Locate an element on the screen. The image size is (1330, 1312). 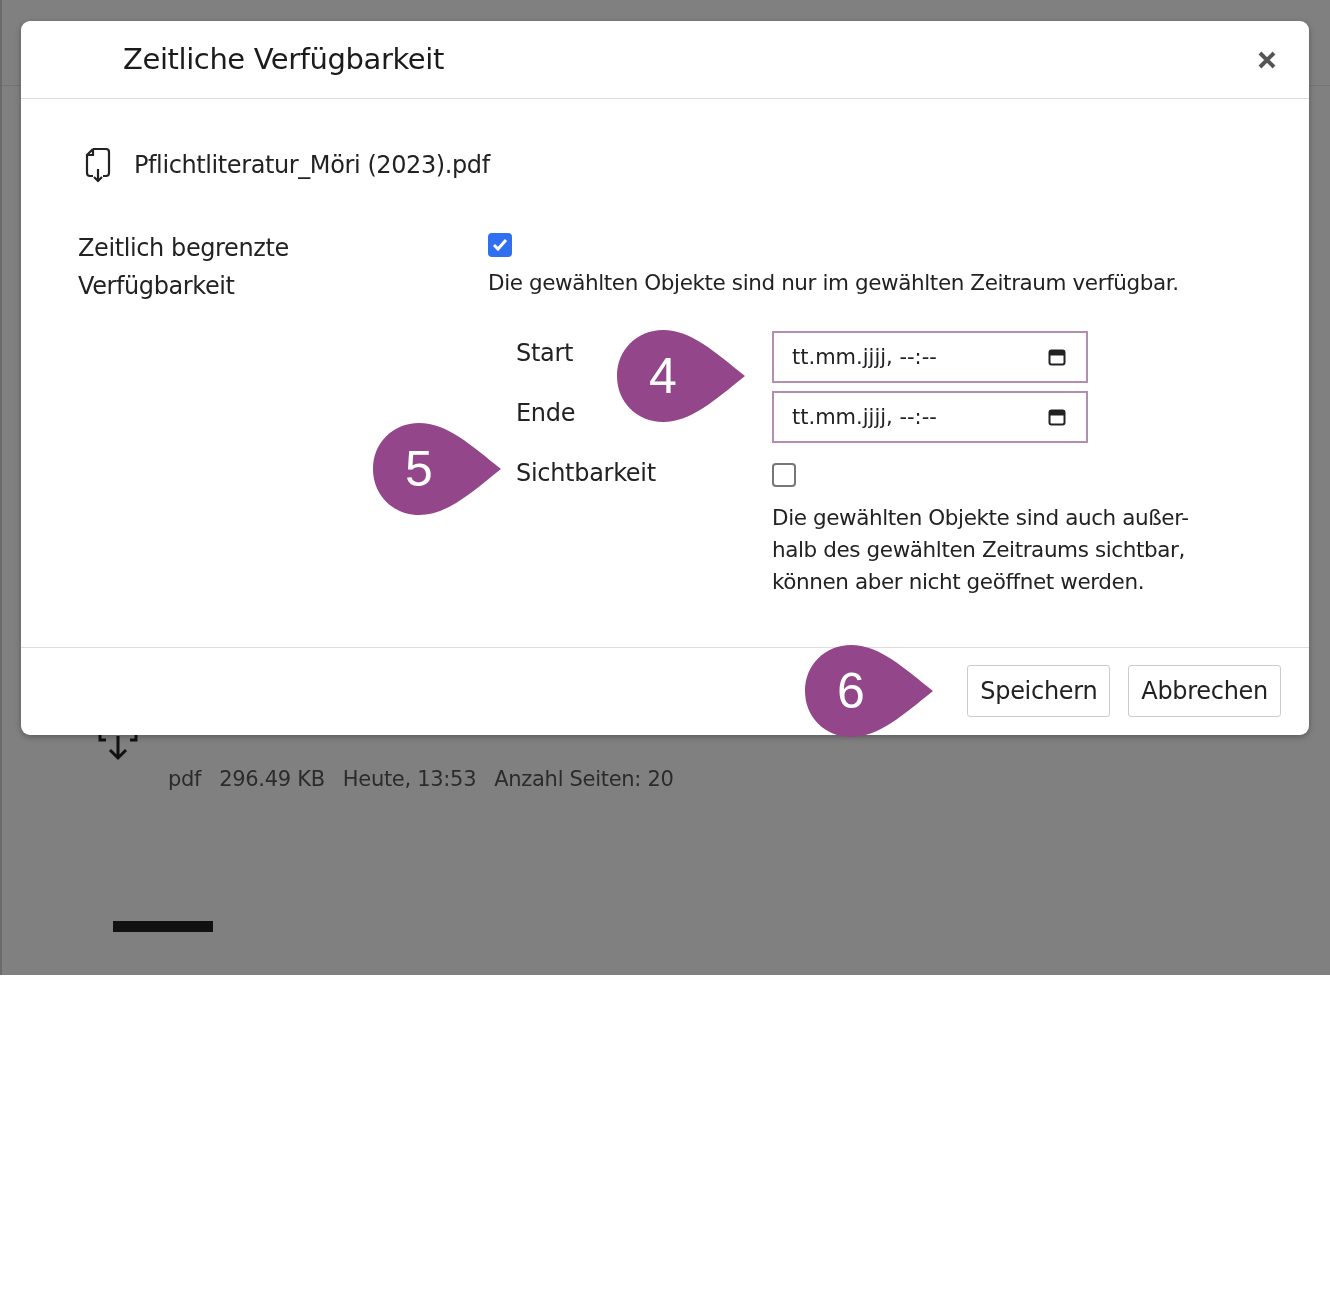
field-label: Zeitlich begrenzte Verfügbarkeit is located at coordinates (184, 267).